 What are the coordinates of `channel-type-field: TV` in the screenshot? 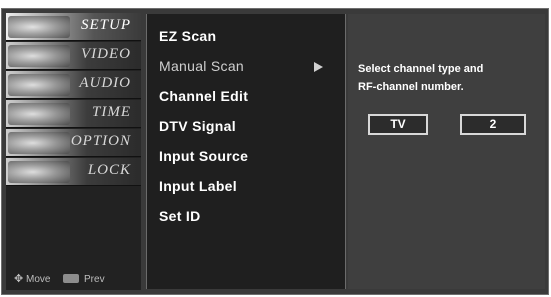 It's located at (398, 124).